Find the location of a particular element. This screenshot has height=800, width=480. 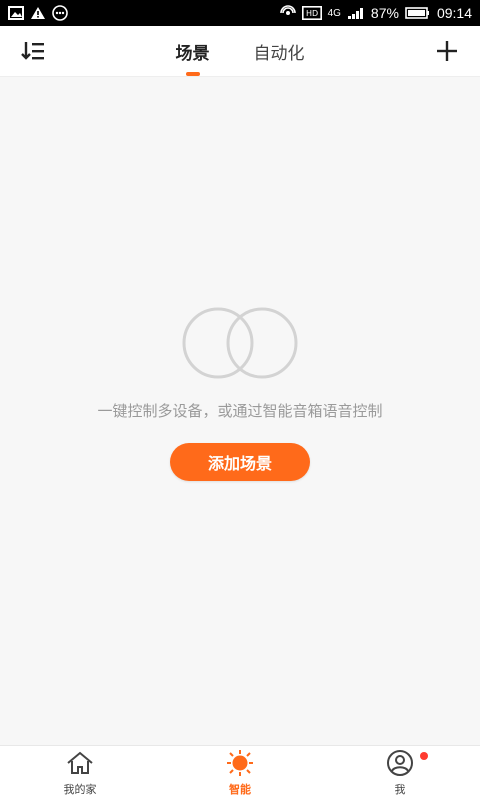

notification-badge is located at coordinates (424, 756).